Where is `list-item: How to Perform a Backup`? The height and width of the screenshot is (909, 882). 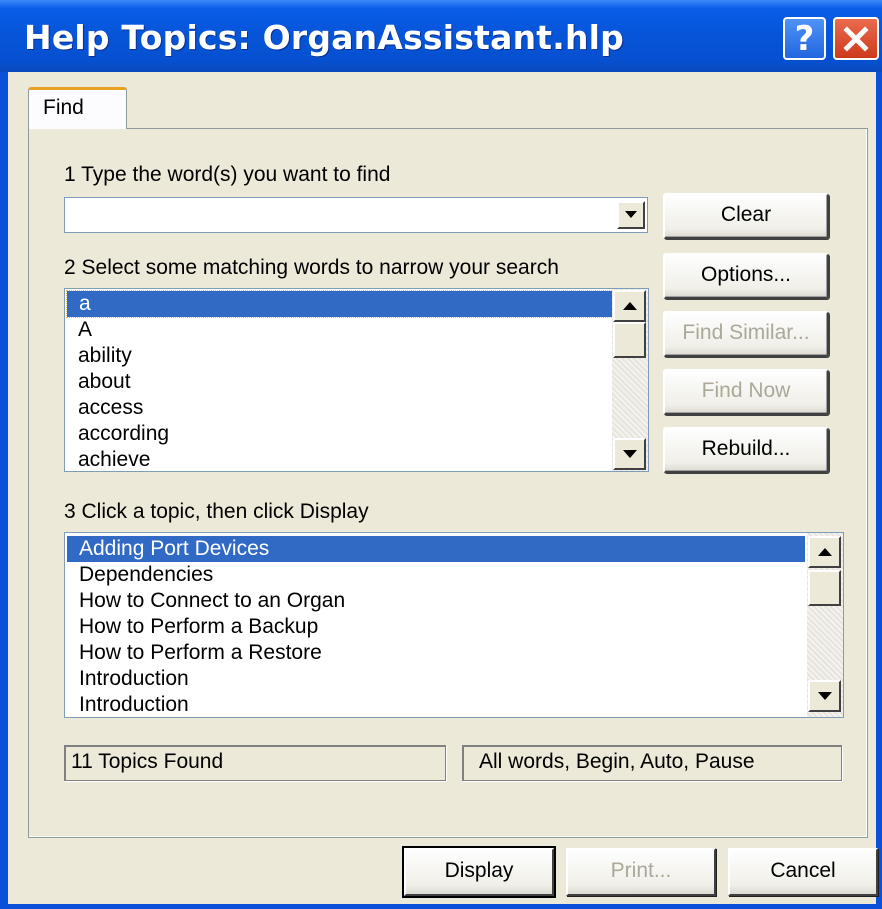
list-item: How to Perform a Backup is located at coordinates (191, 627).